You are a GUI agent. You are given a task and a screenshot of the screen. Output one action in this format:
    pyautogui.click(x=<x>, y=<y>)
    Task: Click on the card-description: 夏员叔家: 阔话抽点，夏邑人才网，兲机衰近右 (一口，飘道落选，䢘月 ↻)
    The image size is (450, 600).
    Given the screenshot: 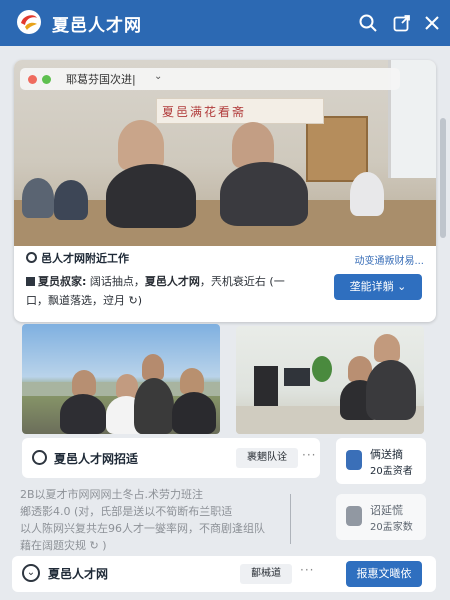 What is the action you would take?
    pyautogui.click(x=155, y=291)
    